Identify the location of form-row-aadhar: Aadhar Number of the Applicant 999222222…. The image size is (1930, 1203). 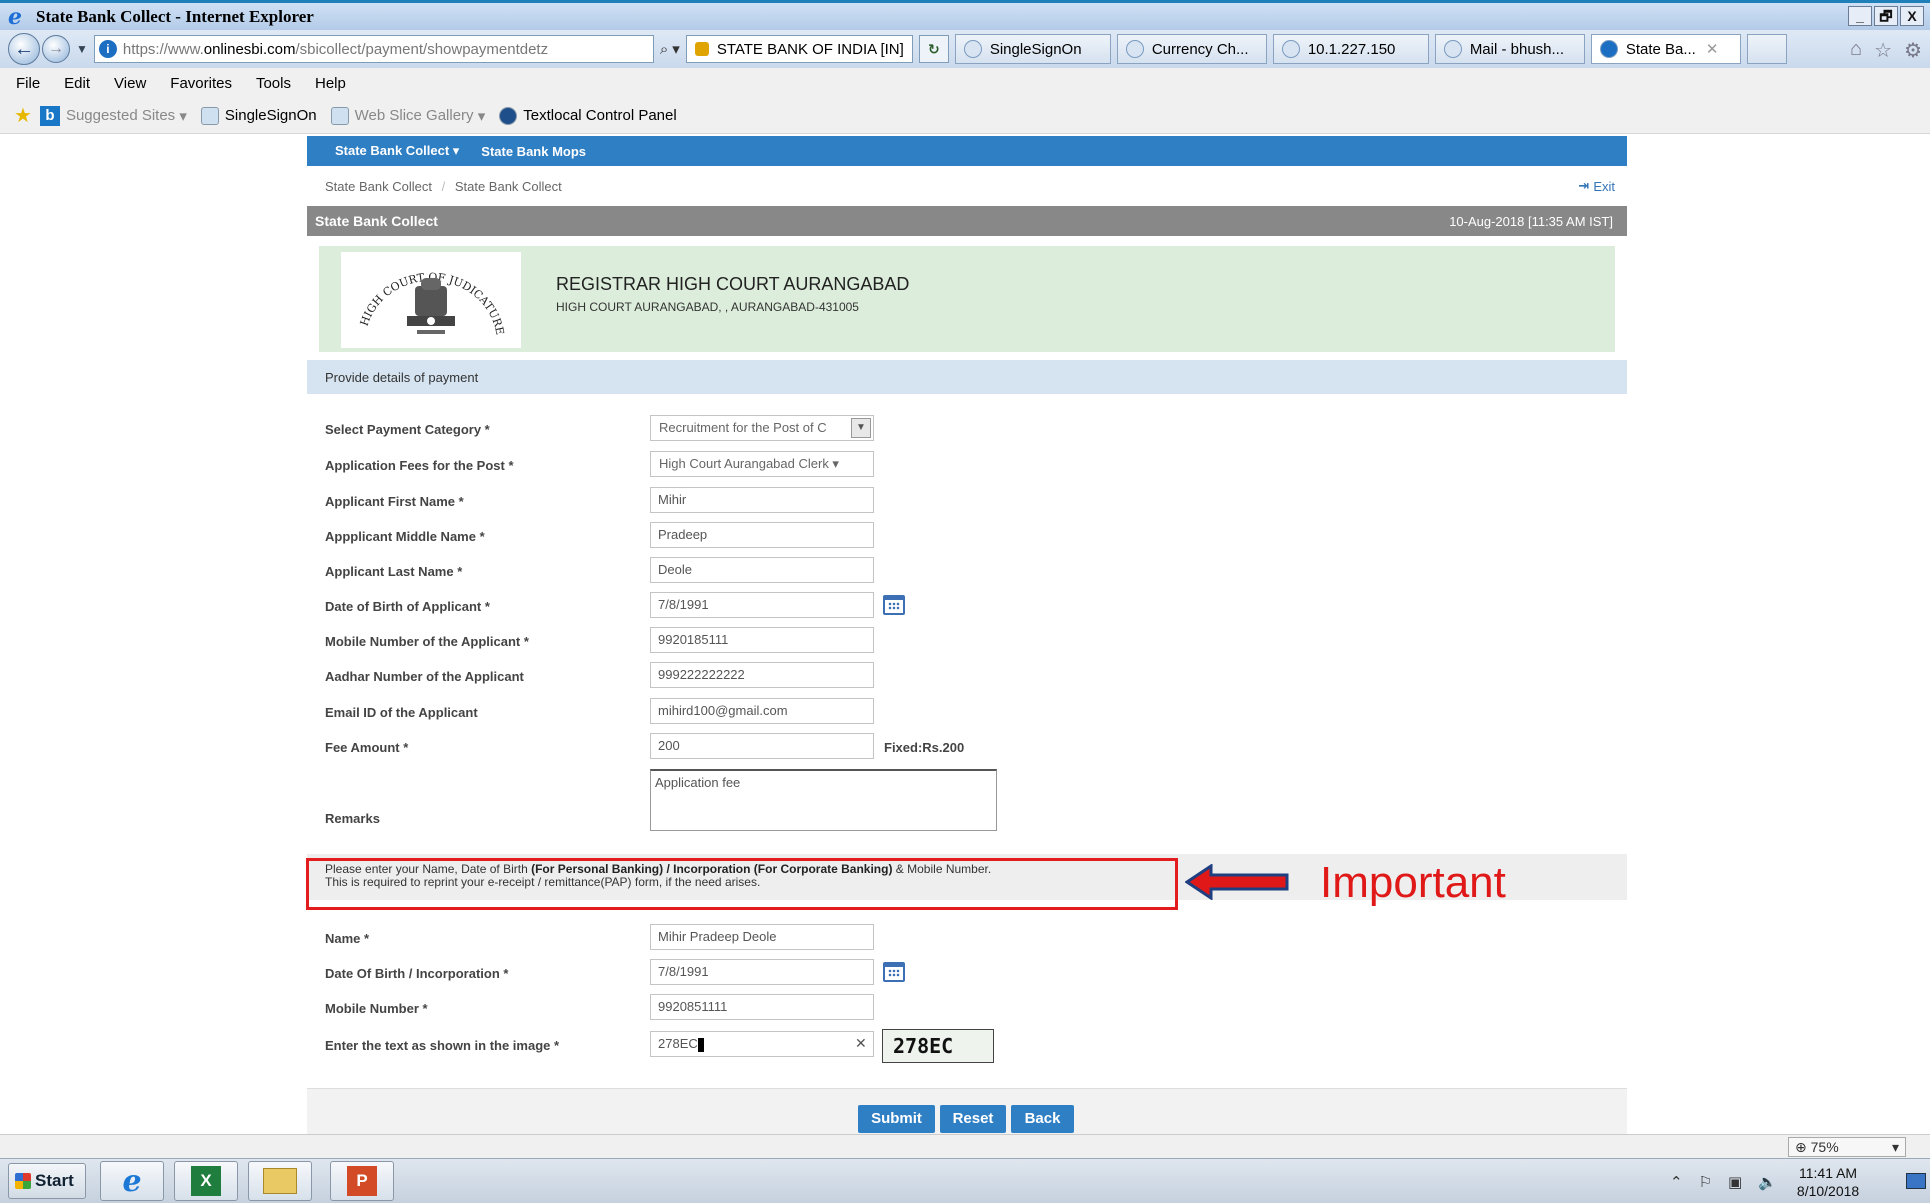
(967, 677).